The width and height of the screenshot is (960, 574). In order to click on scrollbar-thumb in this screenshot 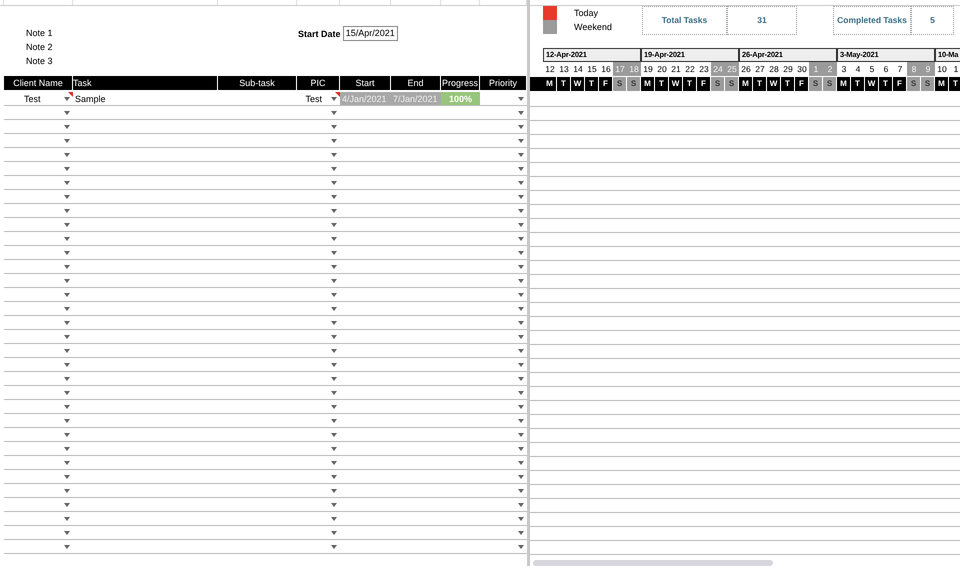, I will do `click(653, 563)`.